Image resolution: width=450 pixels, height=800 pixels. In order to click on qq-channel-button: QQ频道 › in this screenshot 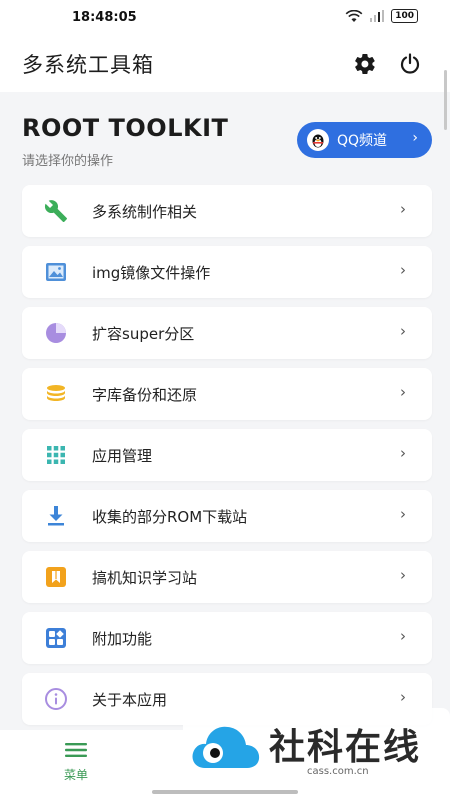, I will do `click(364, 140)`.